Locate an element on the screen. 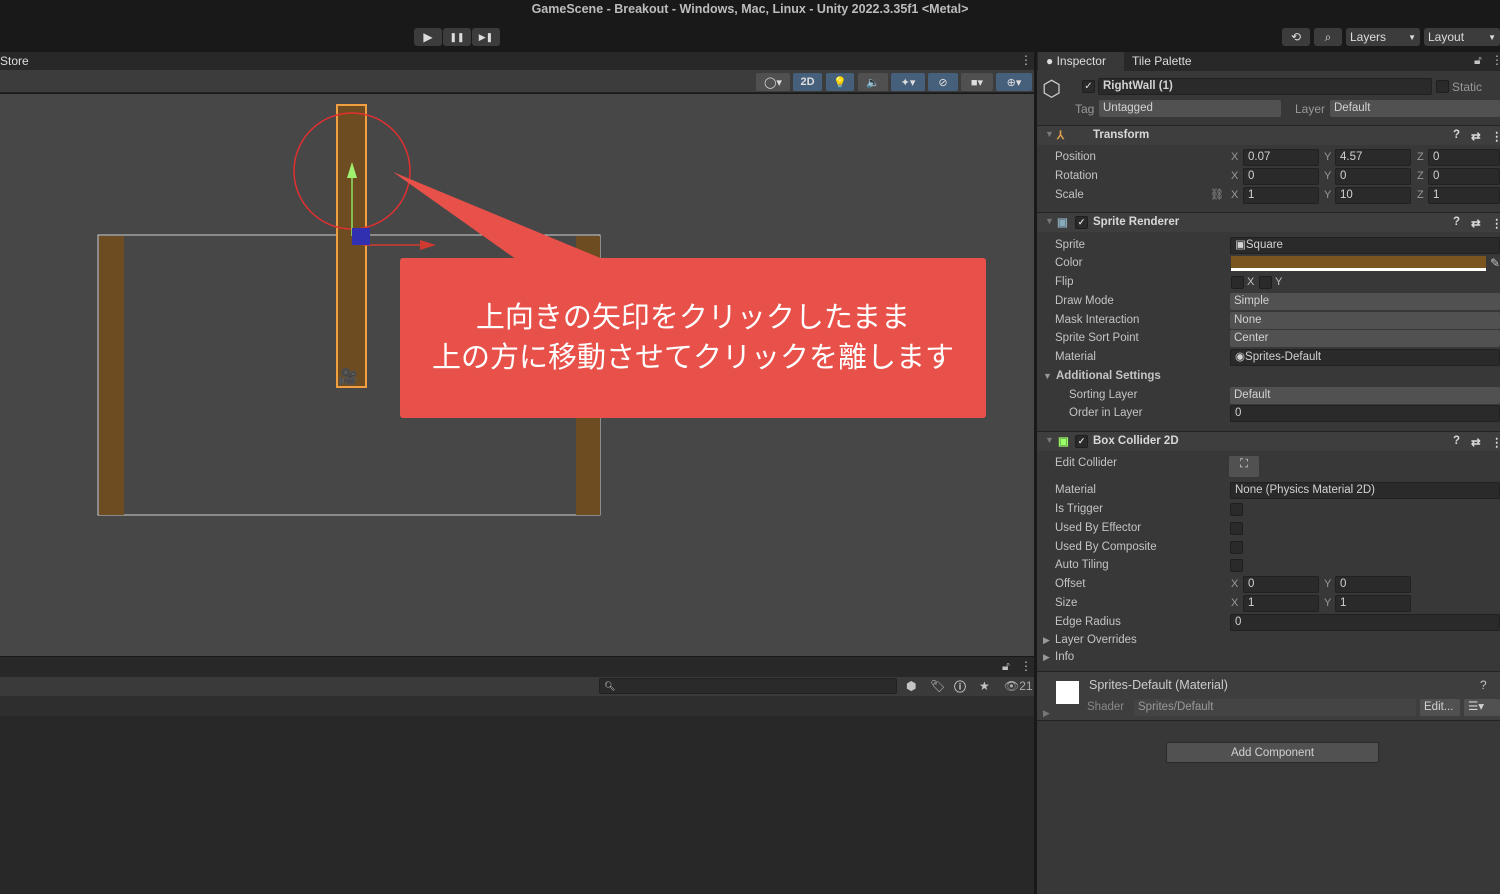 The image size is (1500, 894). gameobject-icon: ⬡ is located at coordinates (1051, 89).